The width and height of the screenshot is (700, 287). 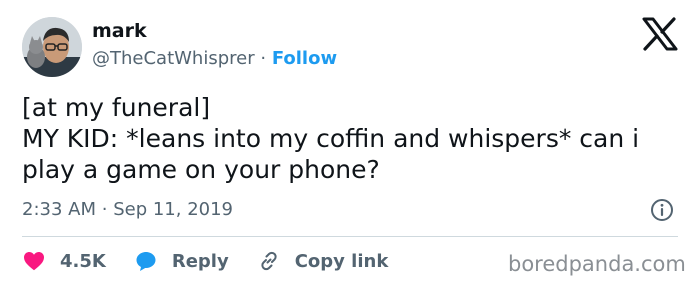 I want to click on like-button: 4.5K, so click(x=64, y=261).